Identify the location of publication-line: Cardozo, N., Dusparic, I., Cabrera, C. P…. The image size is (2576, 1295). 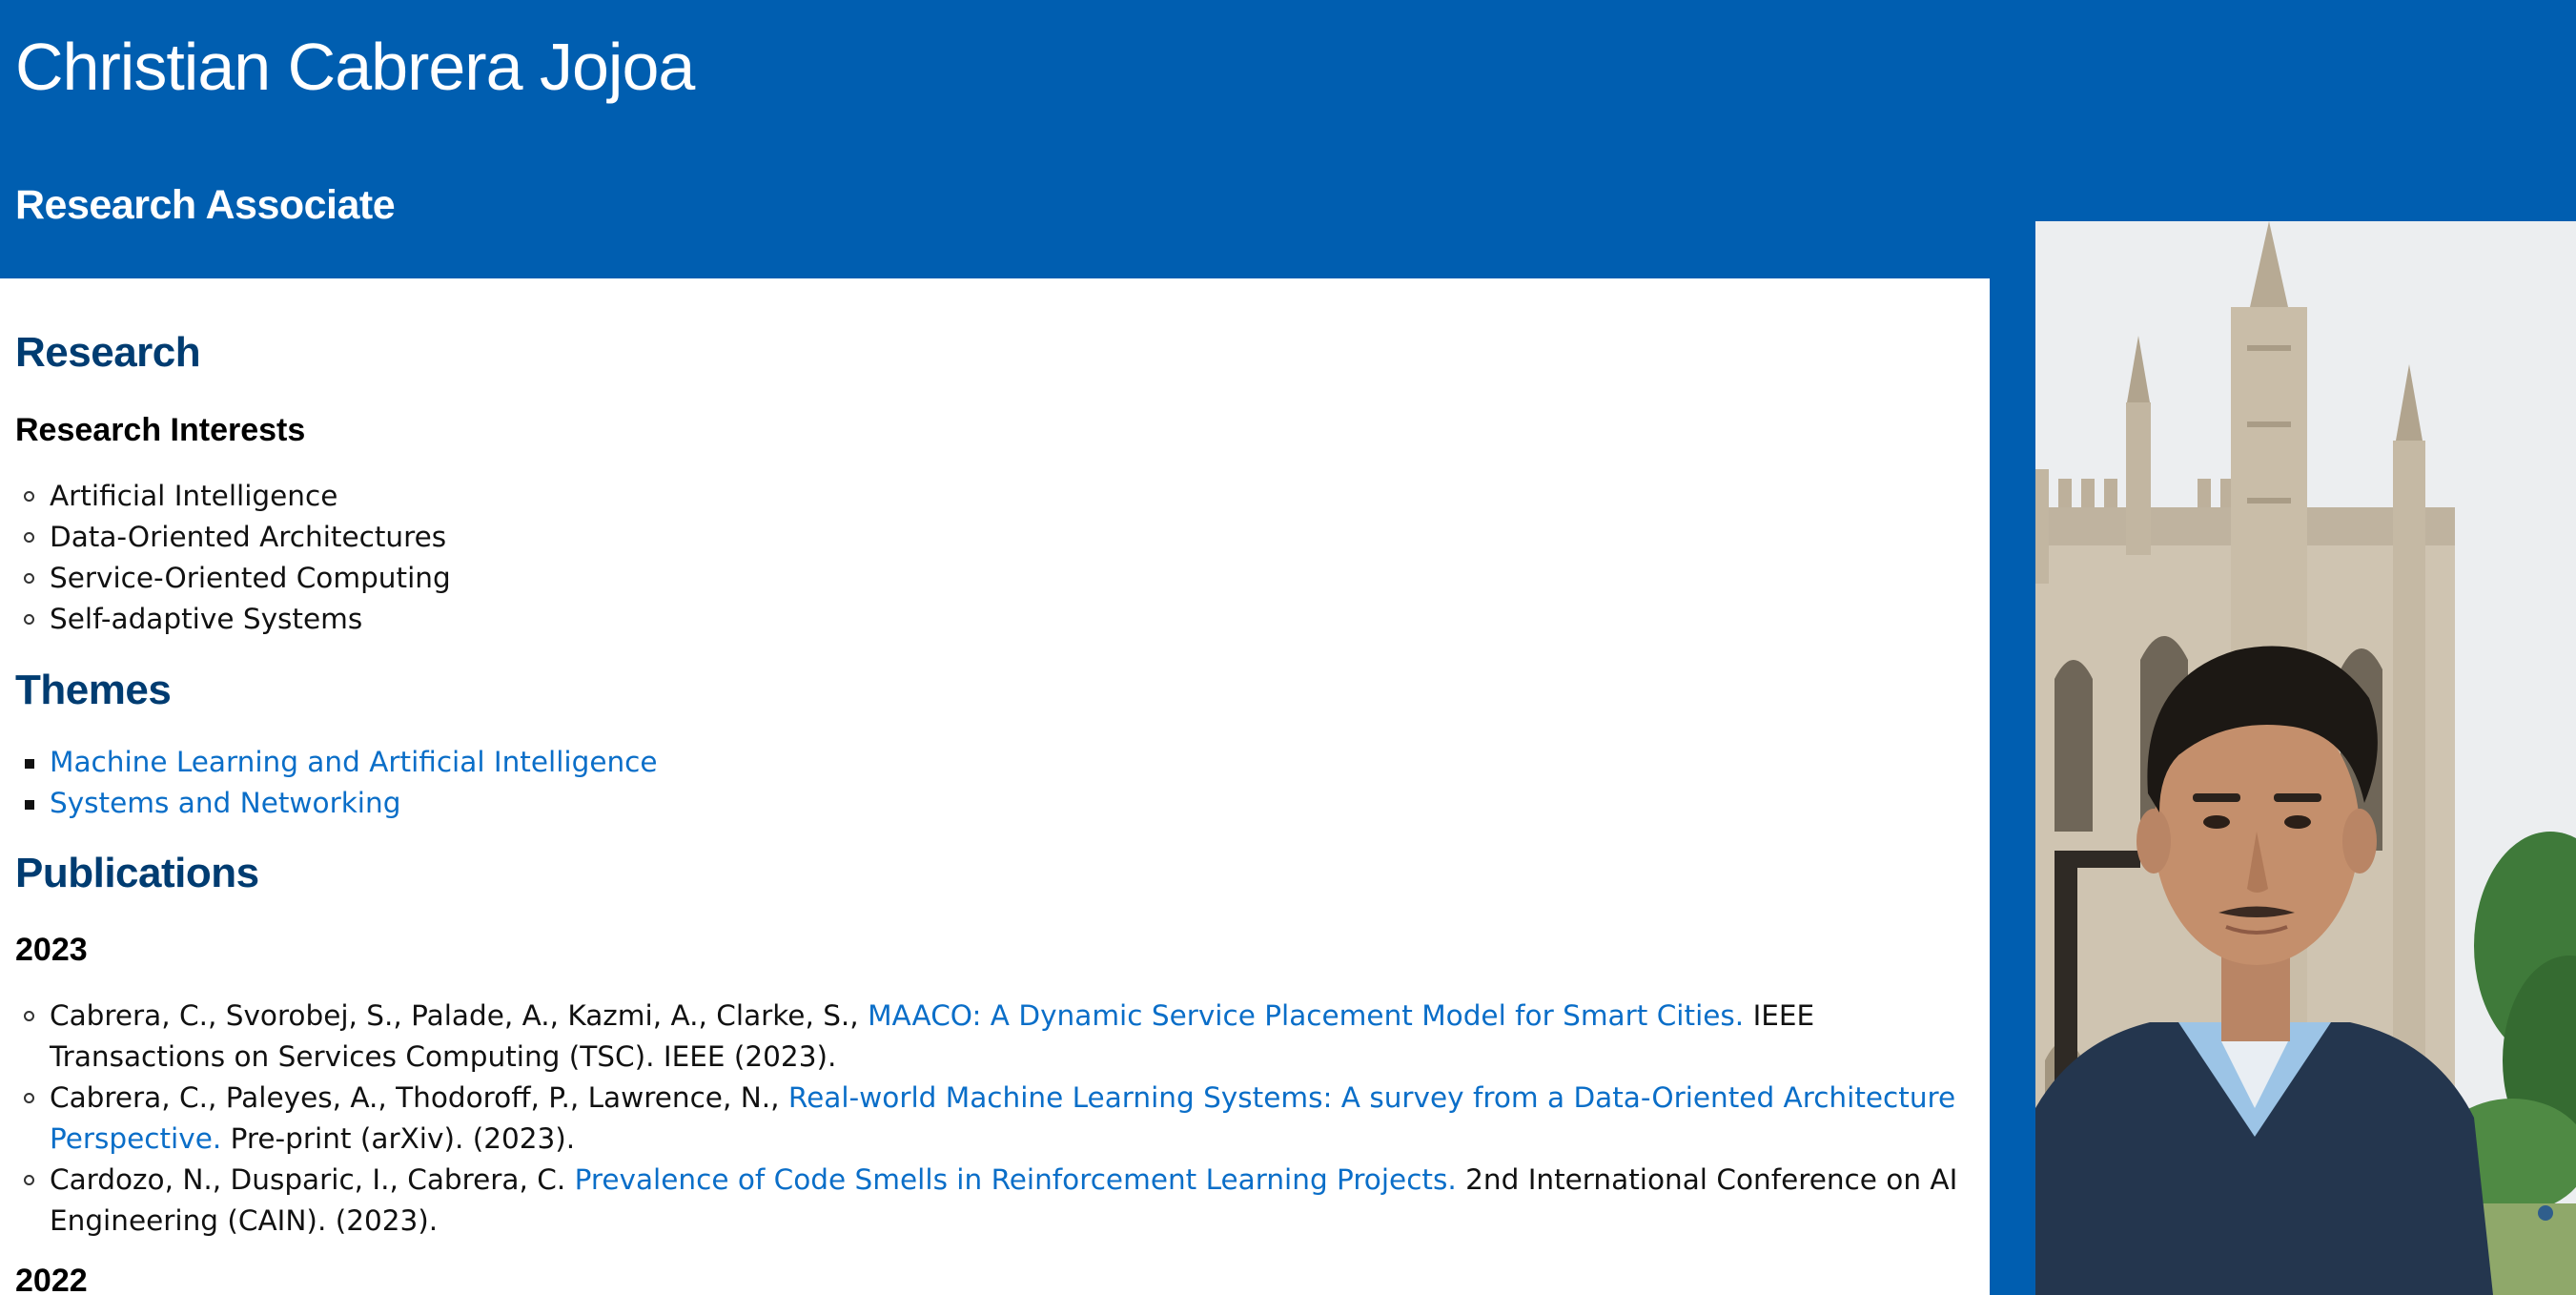
(1011, 1180).